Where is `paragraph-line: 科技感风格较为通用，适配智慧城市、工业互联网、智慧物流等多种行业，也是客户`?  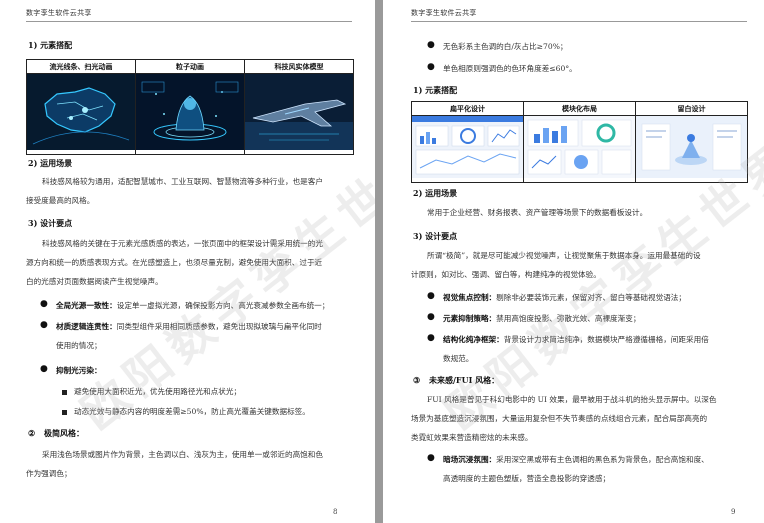
paragraph-line: 科技感风格较为通用，适配智慧城市、工业互联网、智慧物流等多种行业，也是客户 is located at coordinates (182, 181).